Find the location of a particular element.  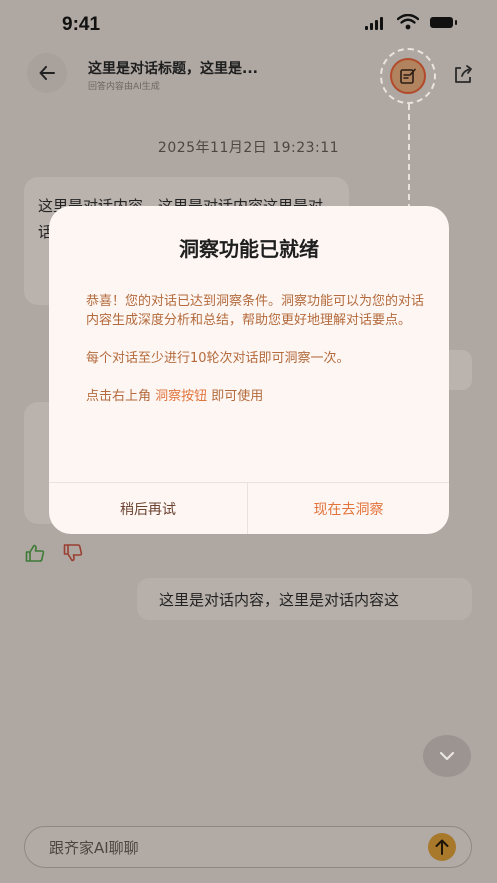

arrow-up-icon is located at coordinates (442, 847).